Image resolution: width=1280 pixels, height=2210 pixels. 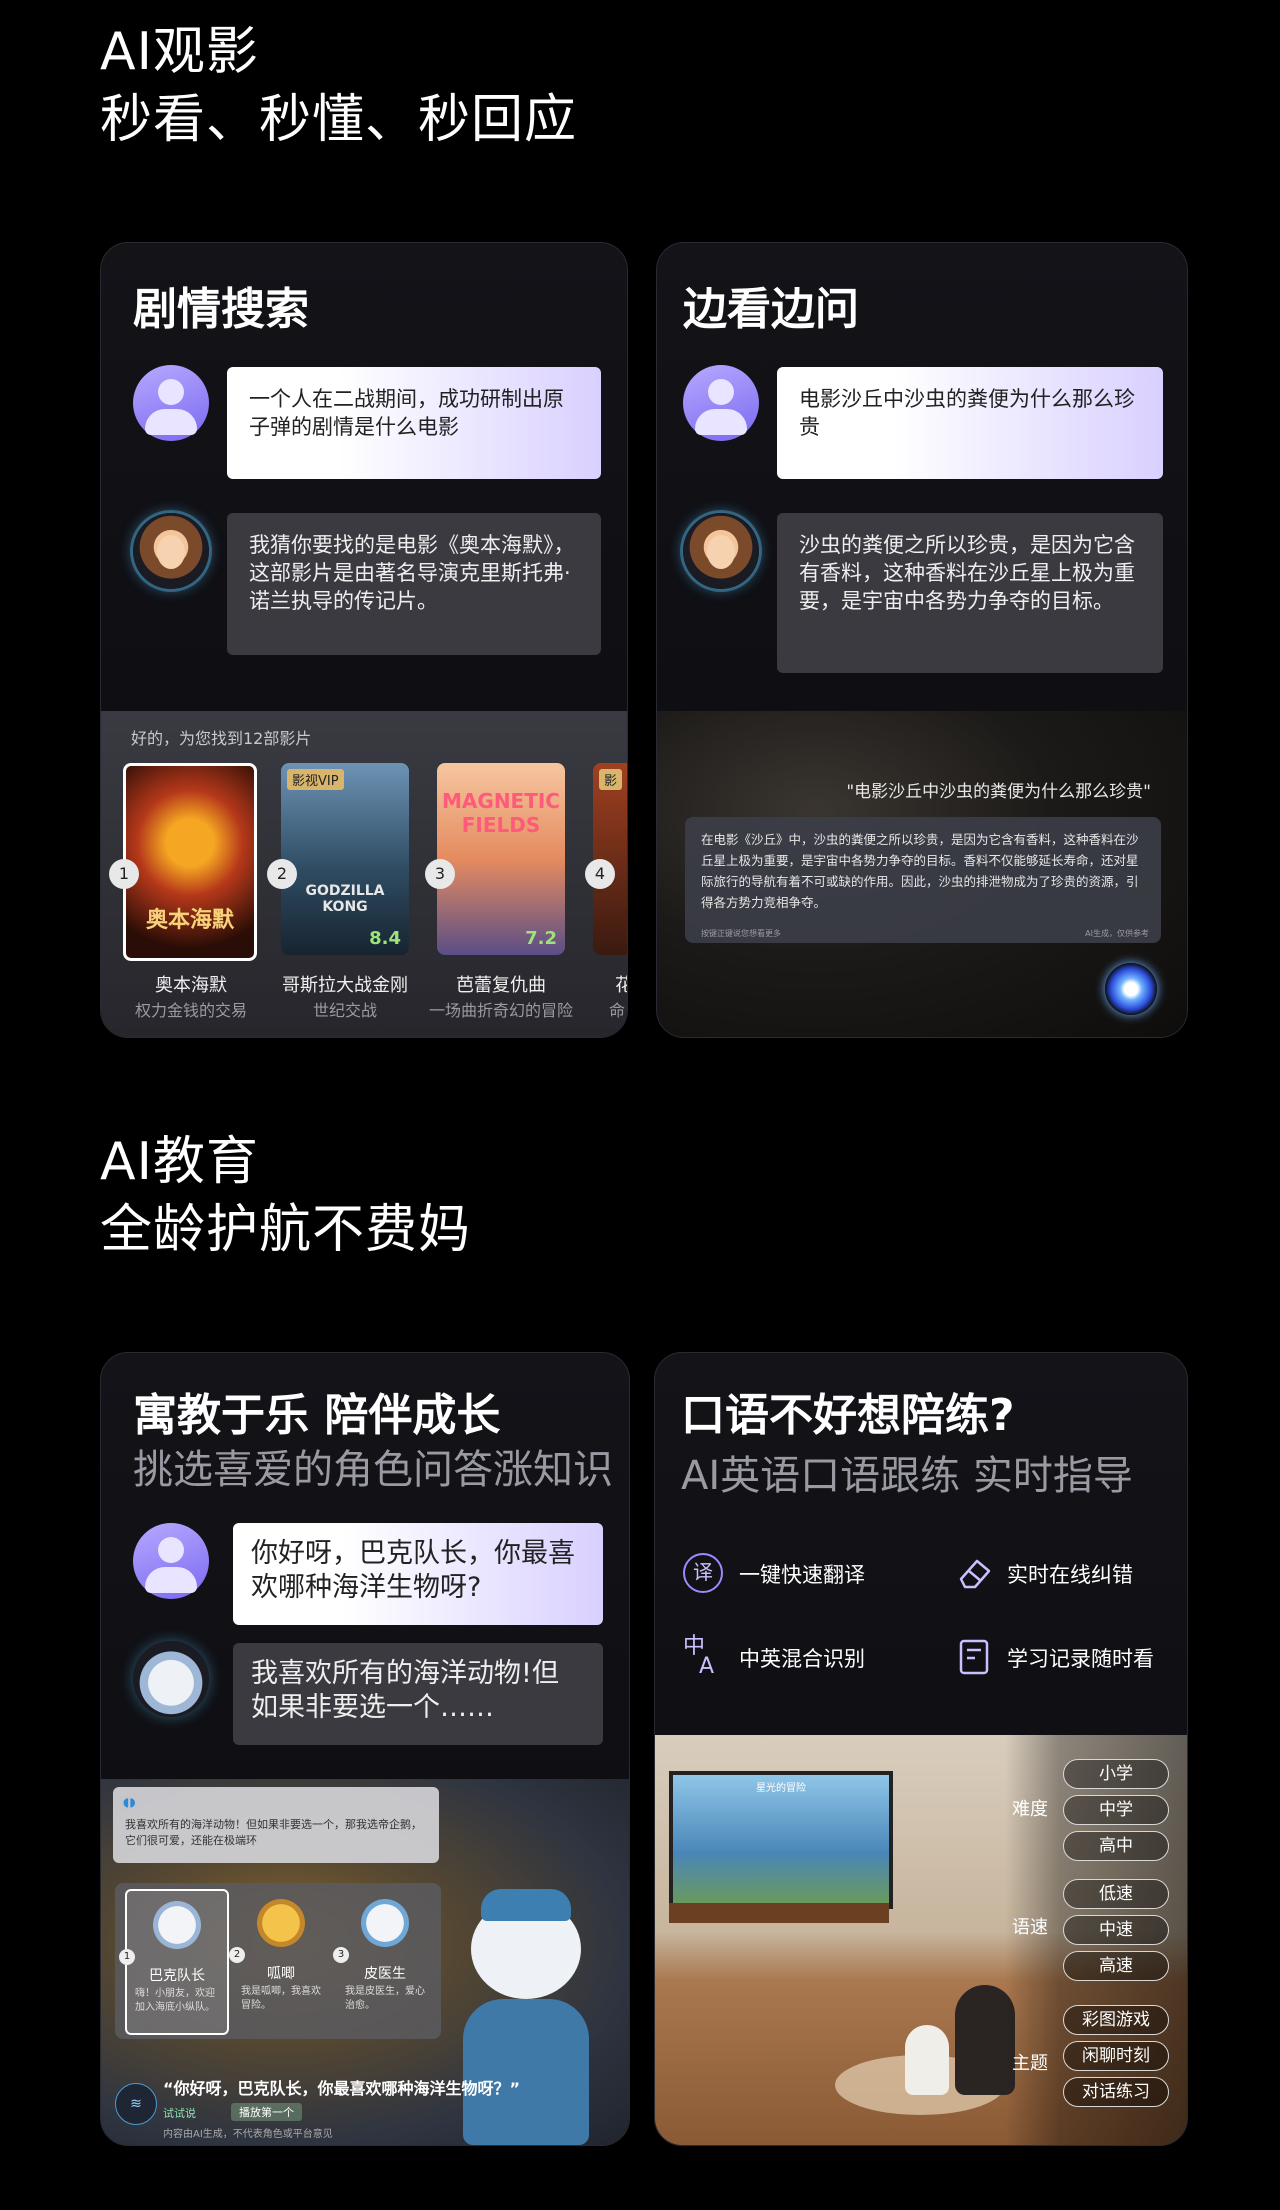 What do you see at coordinates (248, 2134) in the screenshot?
I see `footer-note: 内容由AI生成，不代表角色或平台意见` at bounding box center [248, 2134].